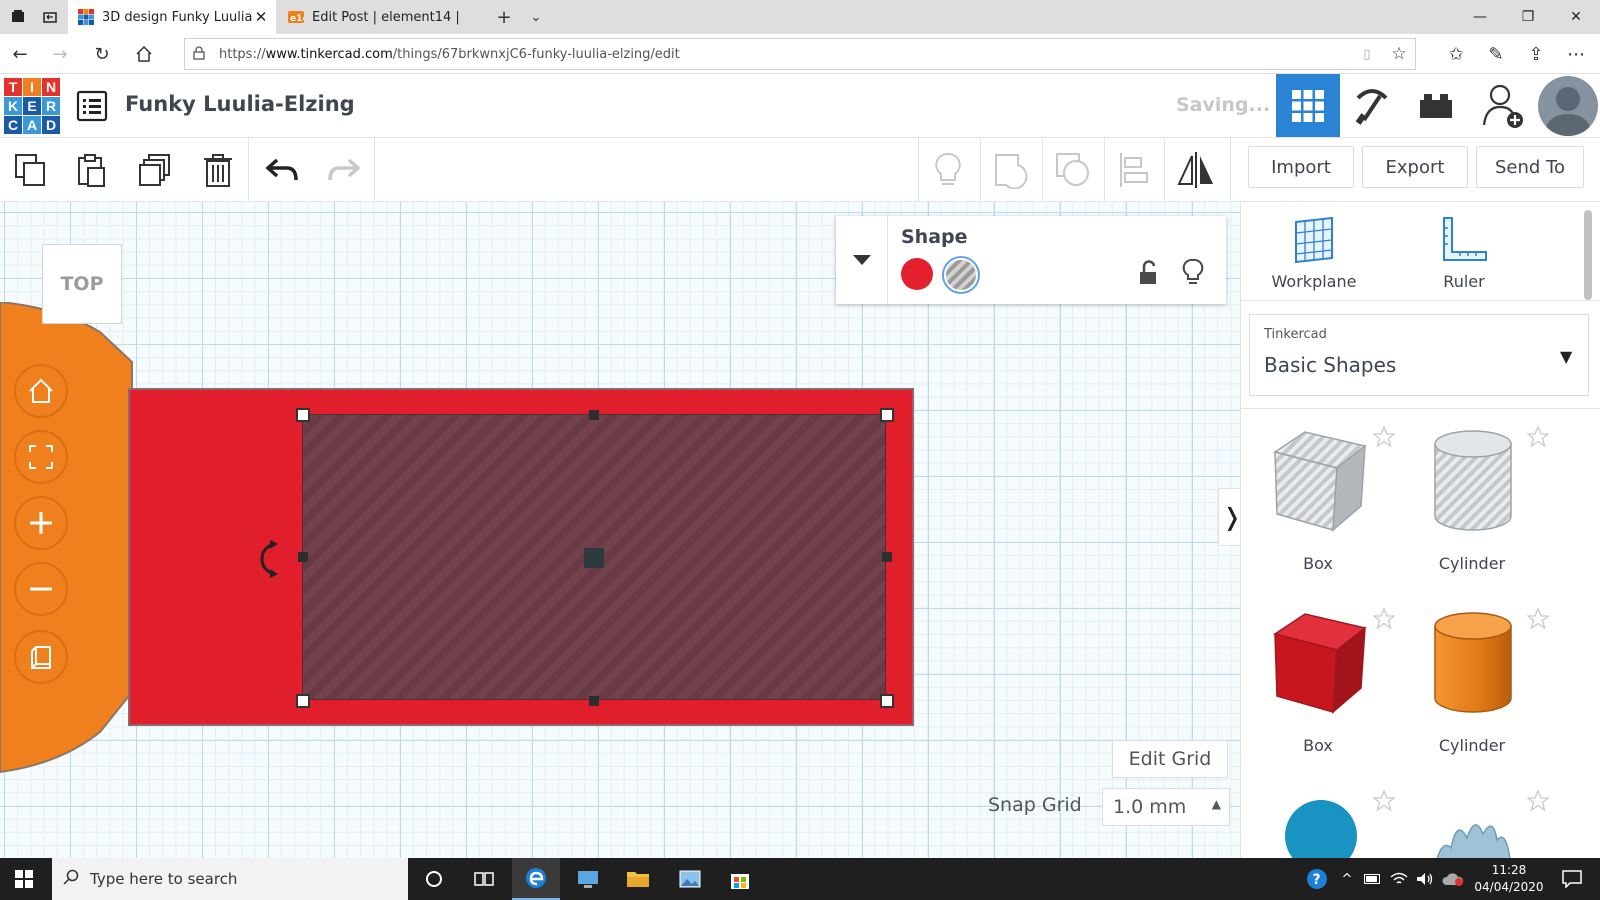 The image size is (1600, 900). Describe the element at coordinates (1319, 504) in the screenshot. I see `shape-box-hole: Box` at that location.